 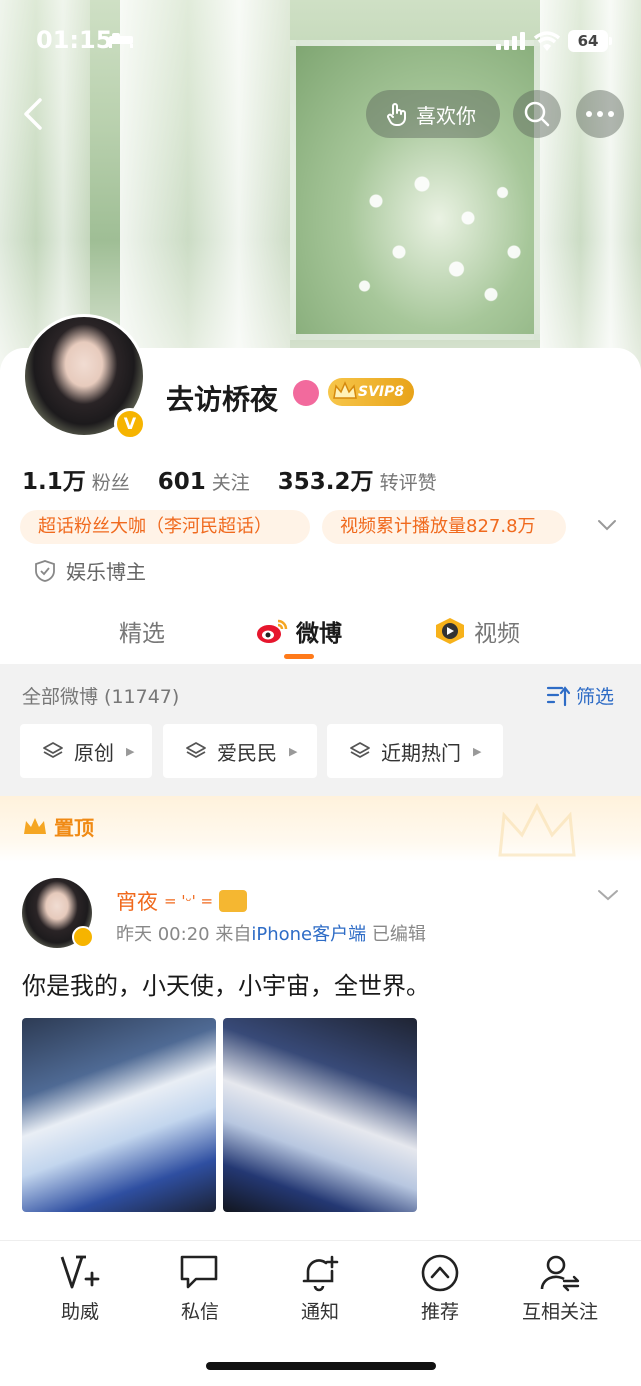 I want to click on filter-button: 筛选, so click(x=580, y=695).